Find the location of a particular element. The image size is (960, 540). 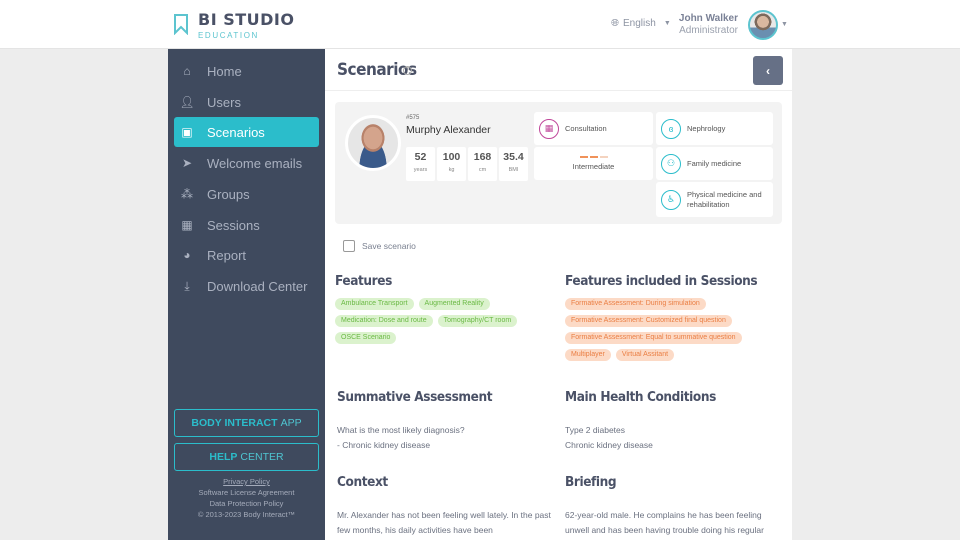

stat-bmi: 35.4 BMI is located at coordinates (513, 164).